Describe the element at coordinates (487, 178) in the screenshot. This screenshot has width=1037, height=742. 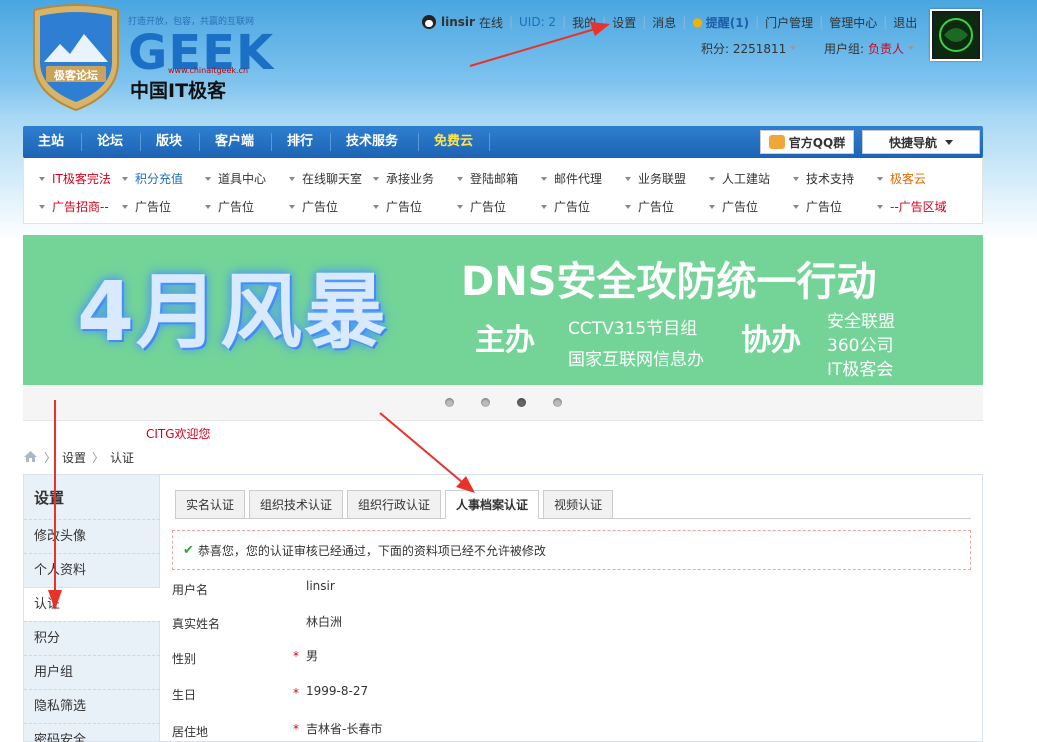
I see `subnav-r1-item-6: 登陆邮箱` at that location.